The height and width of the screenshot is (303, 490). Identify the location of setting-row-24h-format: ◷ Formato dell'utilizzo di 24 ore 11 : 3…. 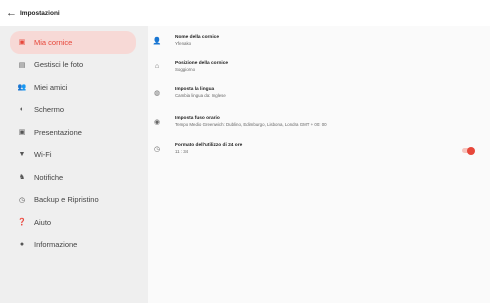
(319, 155).